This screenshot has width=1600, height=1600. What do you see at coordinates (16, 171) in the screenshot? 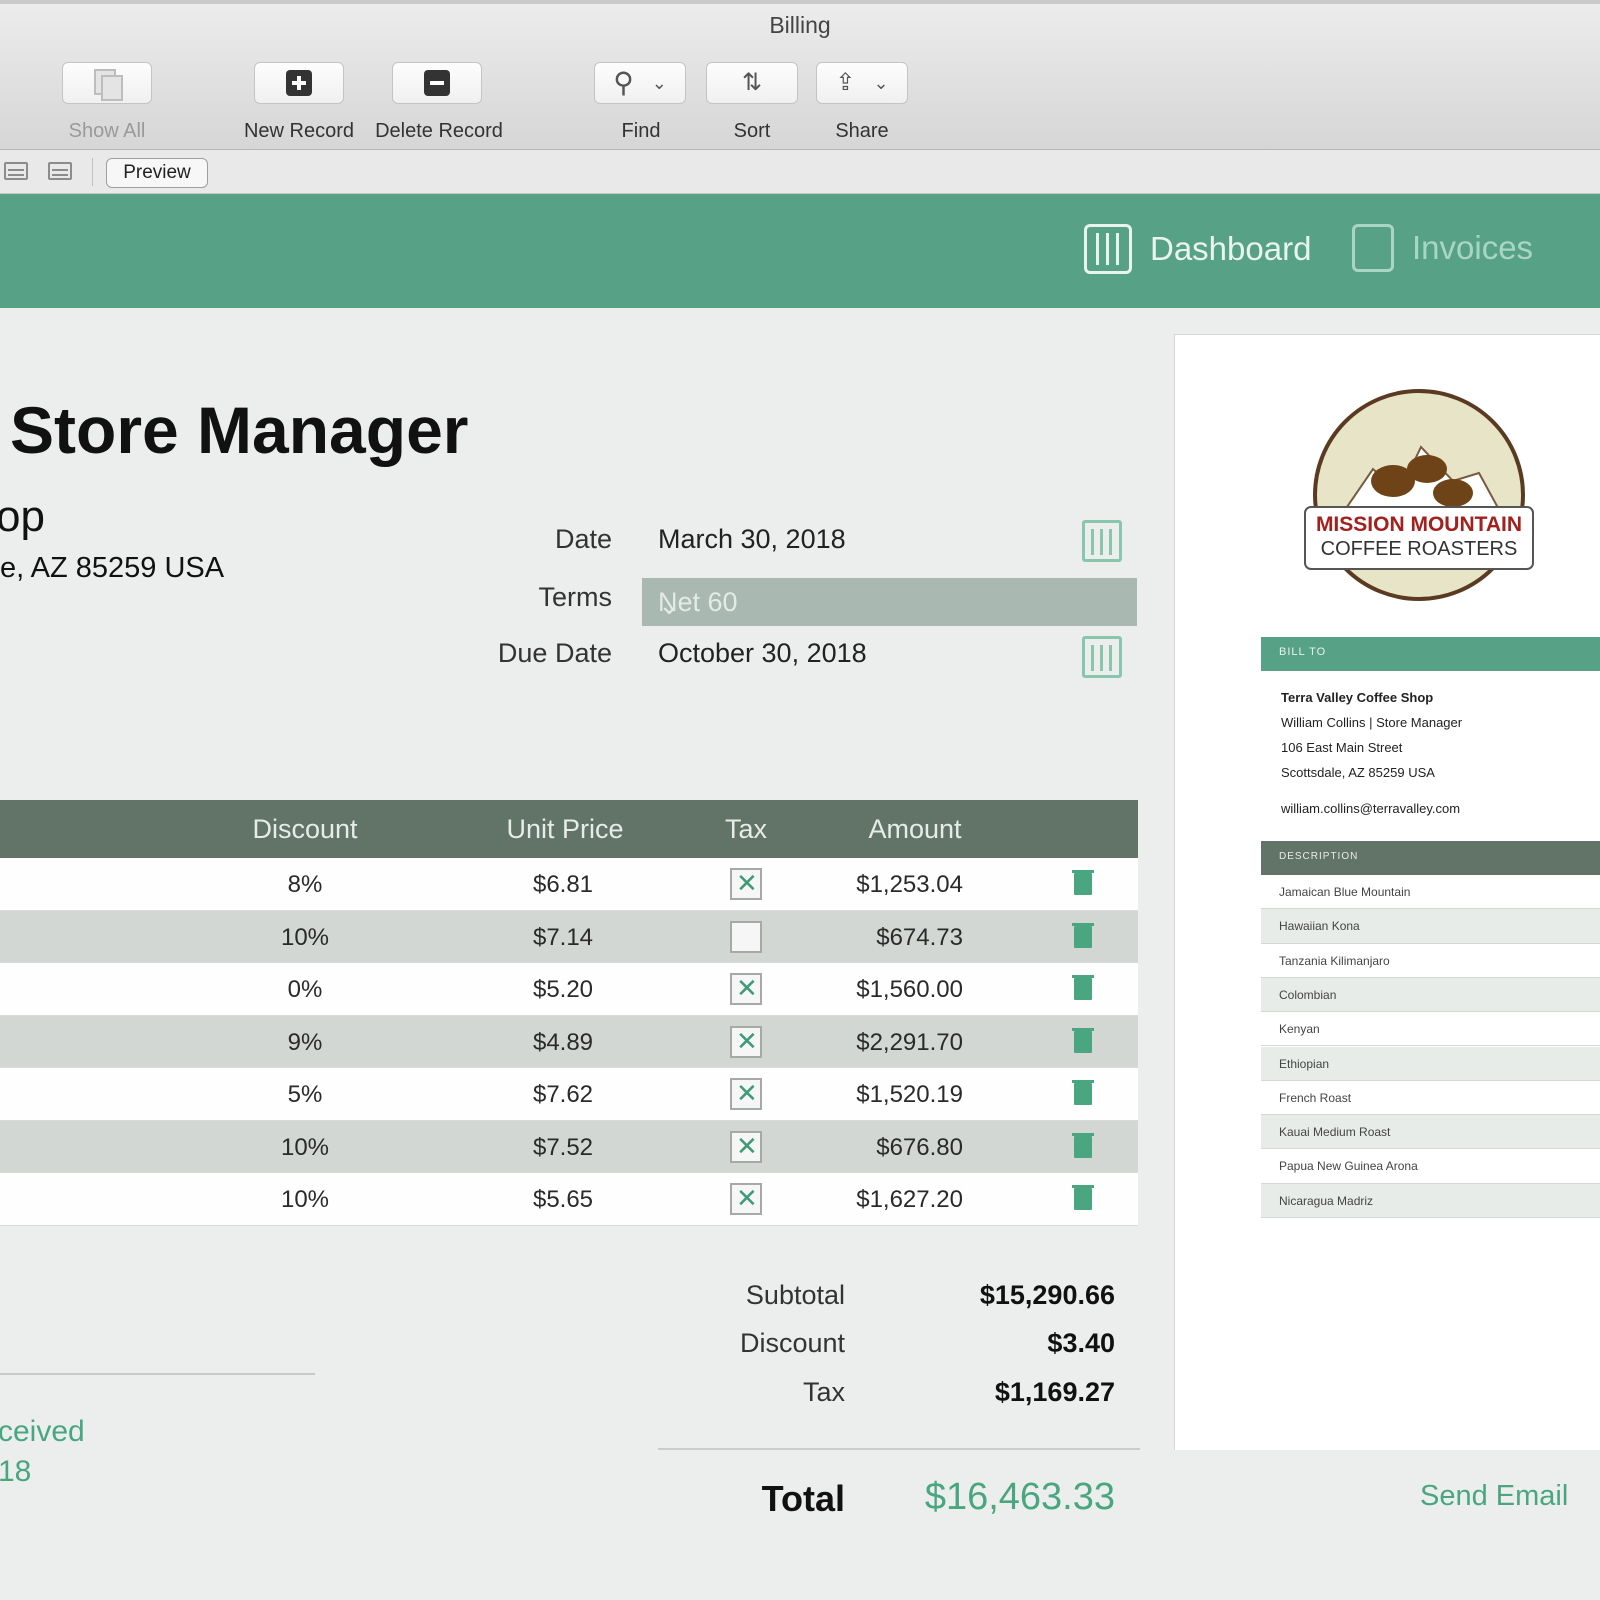
I see `list-view-icon` at bounding box center [16, 171].